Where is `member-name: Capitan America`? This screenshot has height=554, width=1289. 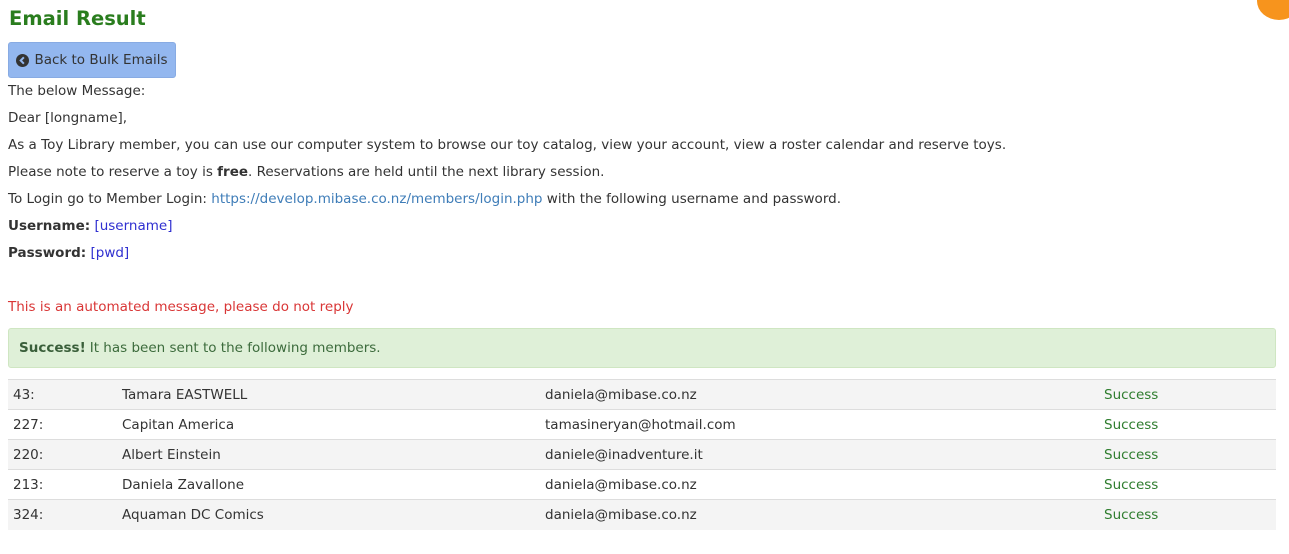
member-name: Capitan America is located at coordinates (328, 424).